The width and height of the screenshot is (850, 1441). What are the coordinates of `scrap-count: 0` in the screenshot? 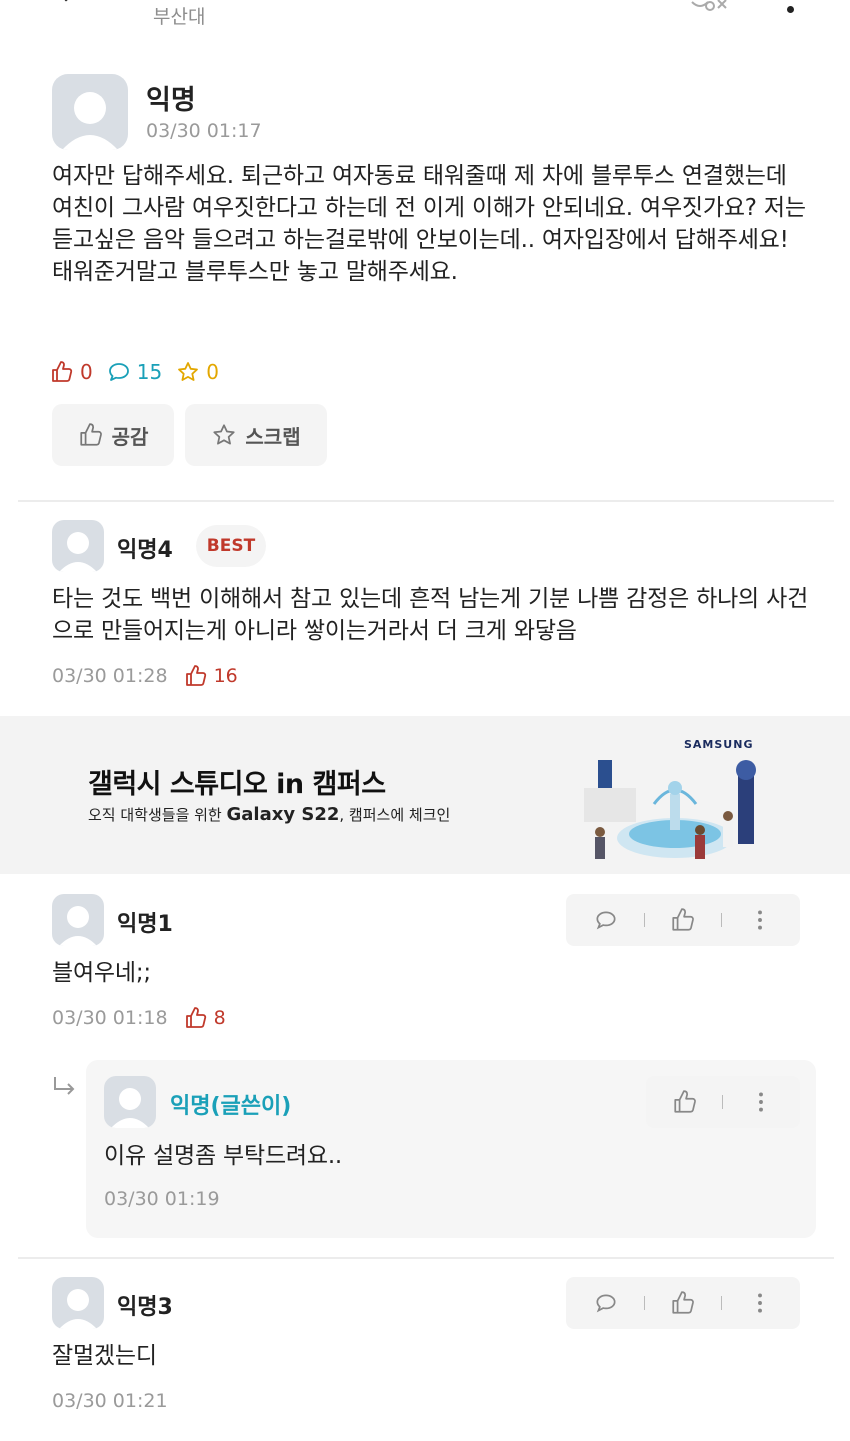 It's located at (212, 372).